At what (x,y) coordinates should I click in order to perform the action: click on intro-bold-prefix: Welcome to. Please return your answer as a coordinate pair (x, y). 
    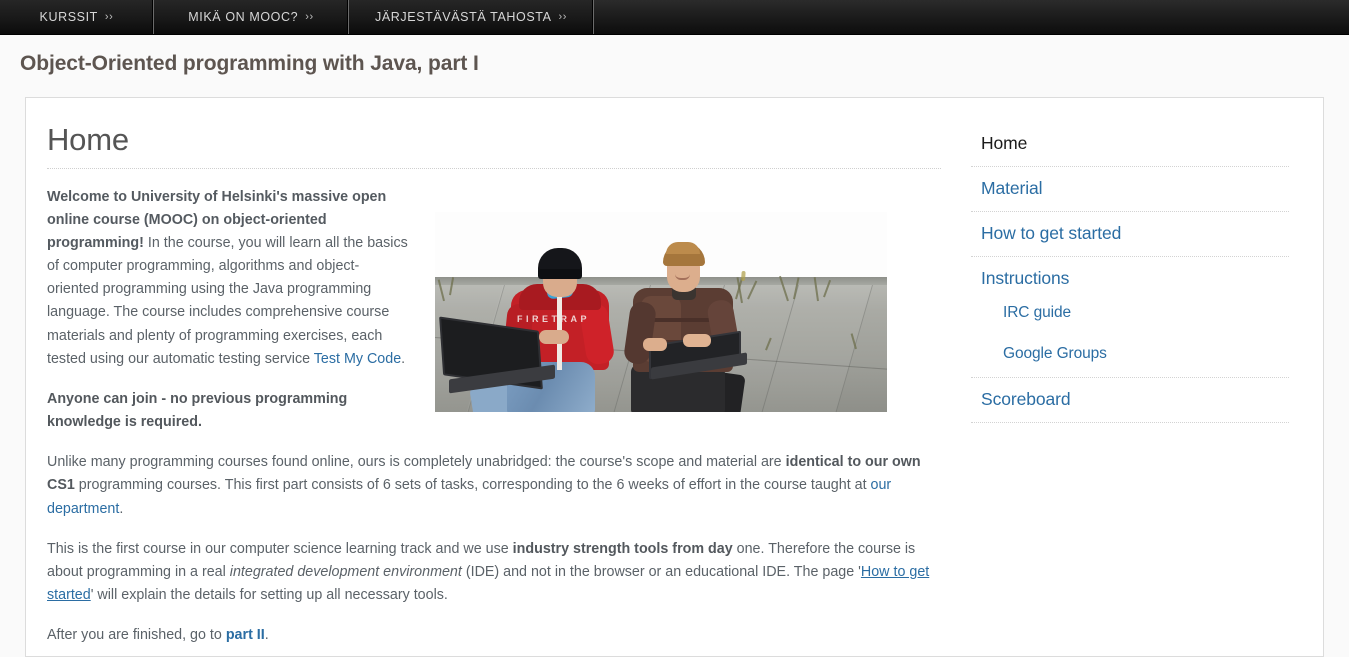
    Looking at the image, I should click on (89, 196).